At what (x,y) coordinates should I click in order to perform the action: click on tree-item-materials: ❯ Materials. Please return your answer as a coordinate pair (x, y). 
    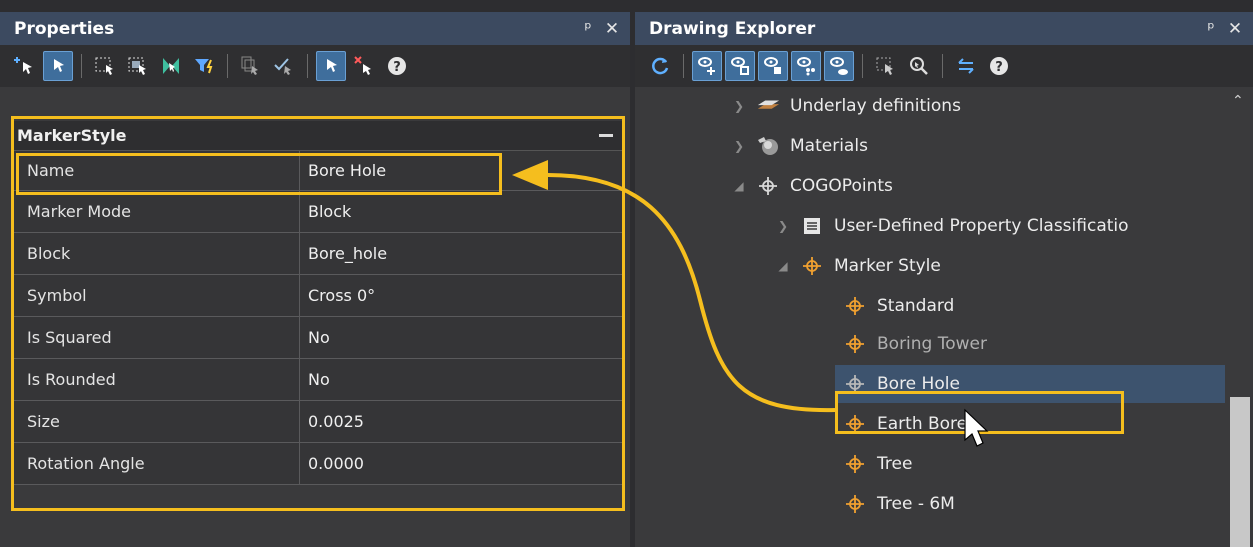
    Looking at the image, I should click on (800, 146).